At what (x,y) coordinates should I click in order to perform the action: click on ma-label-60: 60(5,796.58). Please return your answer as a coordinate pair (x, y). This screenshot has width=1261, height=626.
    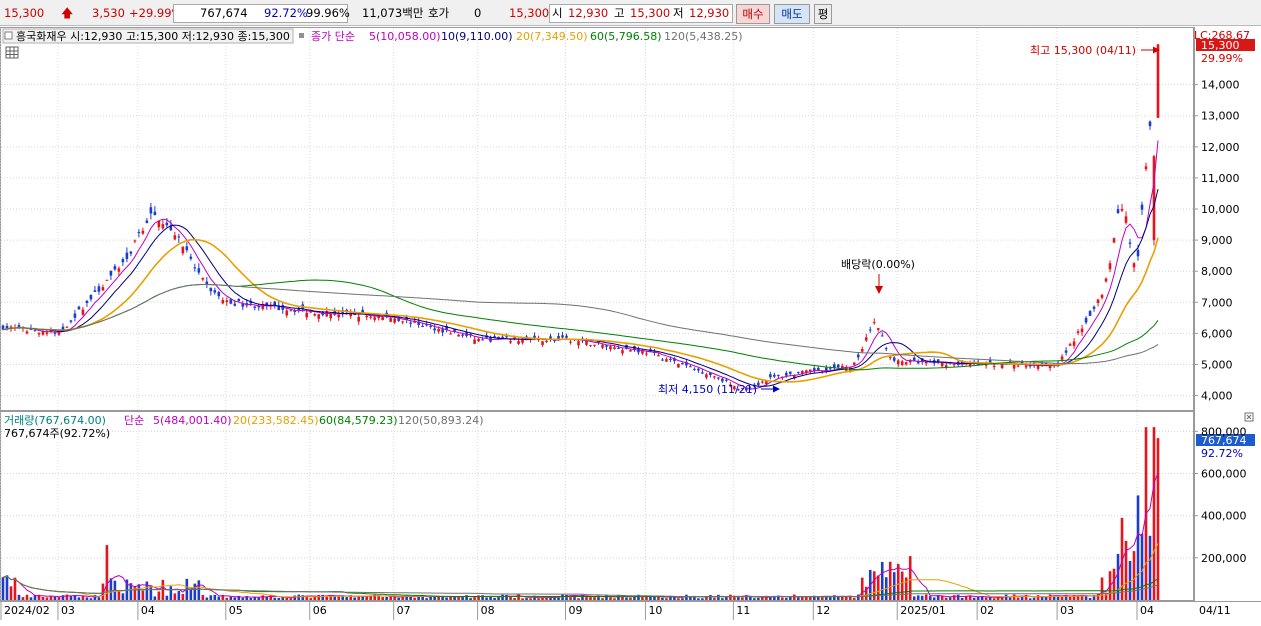
    Looking at the image, I should click on (626, 36).